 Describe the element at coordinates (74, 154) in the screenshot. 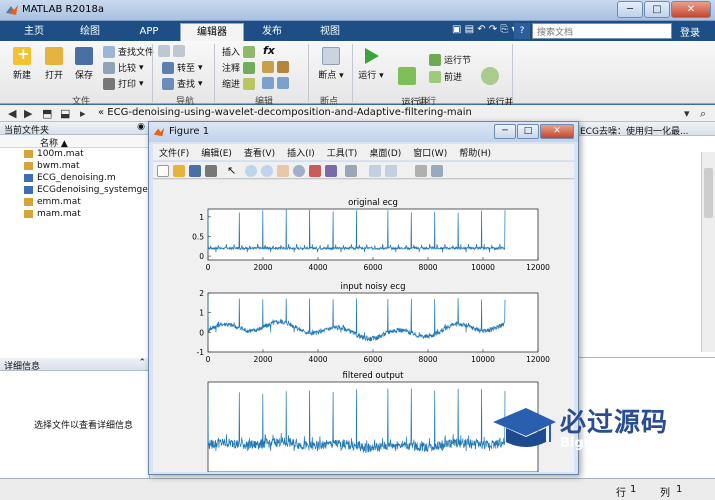

I see `file-list-item: 100m.mat` at that location.